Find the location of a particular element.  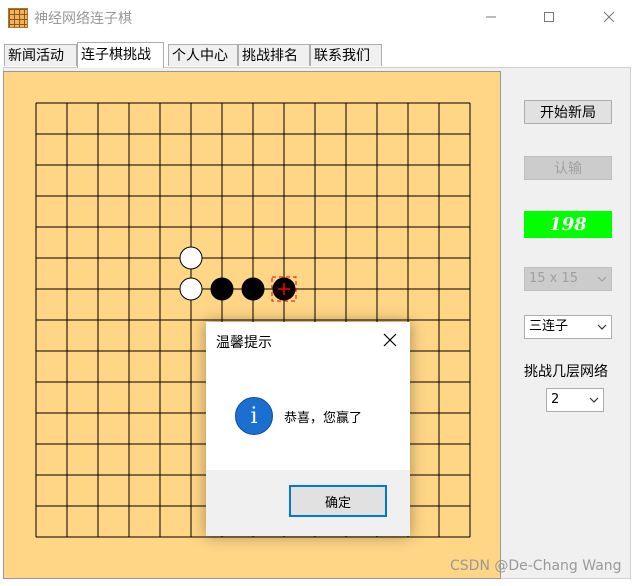

minimize-button is located at coordinates (491, 17).